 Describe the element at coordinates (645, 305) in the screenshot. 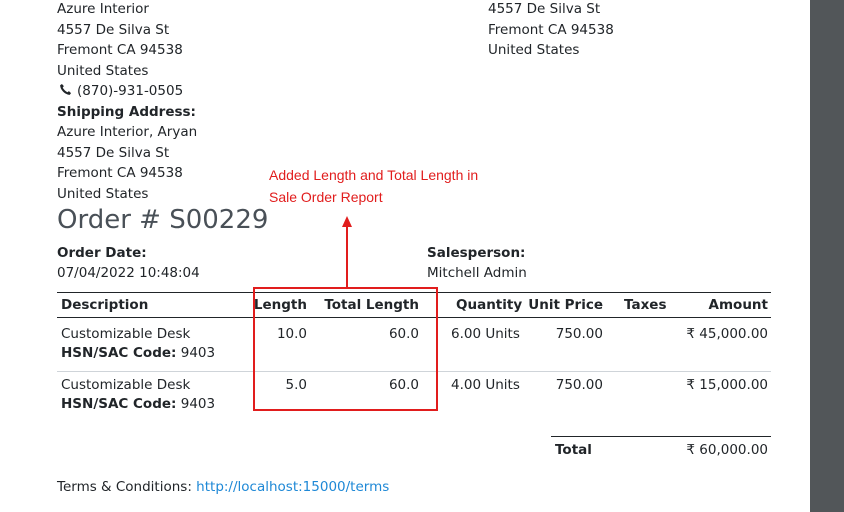

I see `header-taxes: Taxes` at that location.